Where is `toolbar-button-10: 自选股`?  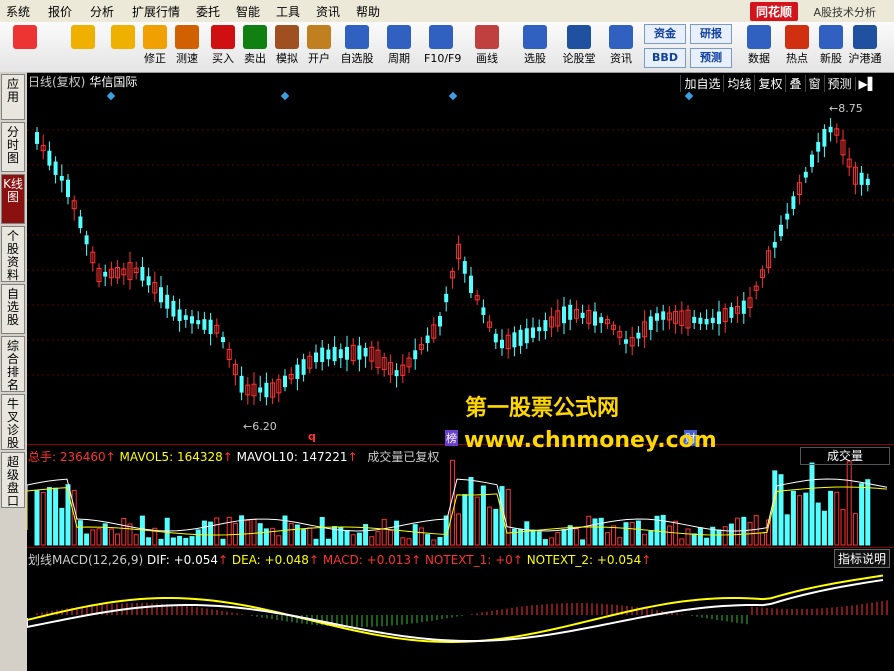
toolbar-button-10: 自选股 is located at coordinates (357, 47).